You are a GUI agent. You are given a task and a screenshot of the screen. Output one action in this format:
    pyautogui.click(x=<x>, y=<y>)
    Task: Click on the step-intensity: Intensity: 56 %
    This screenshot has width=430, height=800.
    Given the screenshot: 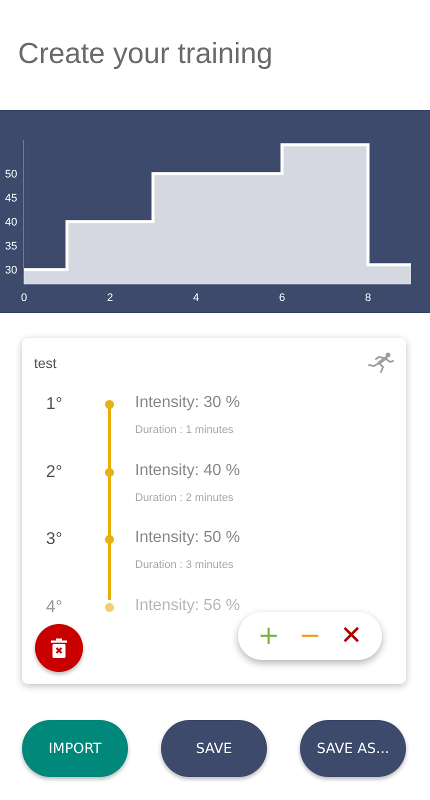 What is the action you would take?
    pyautogui.click(x=187, y=605)
    